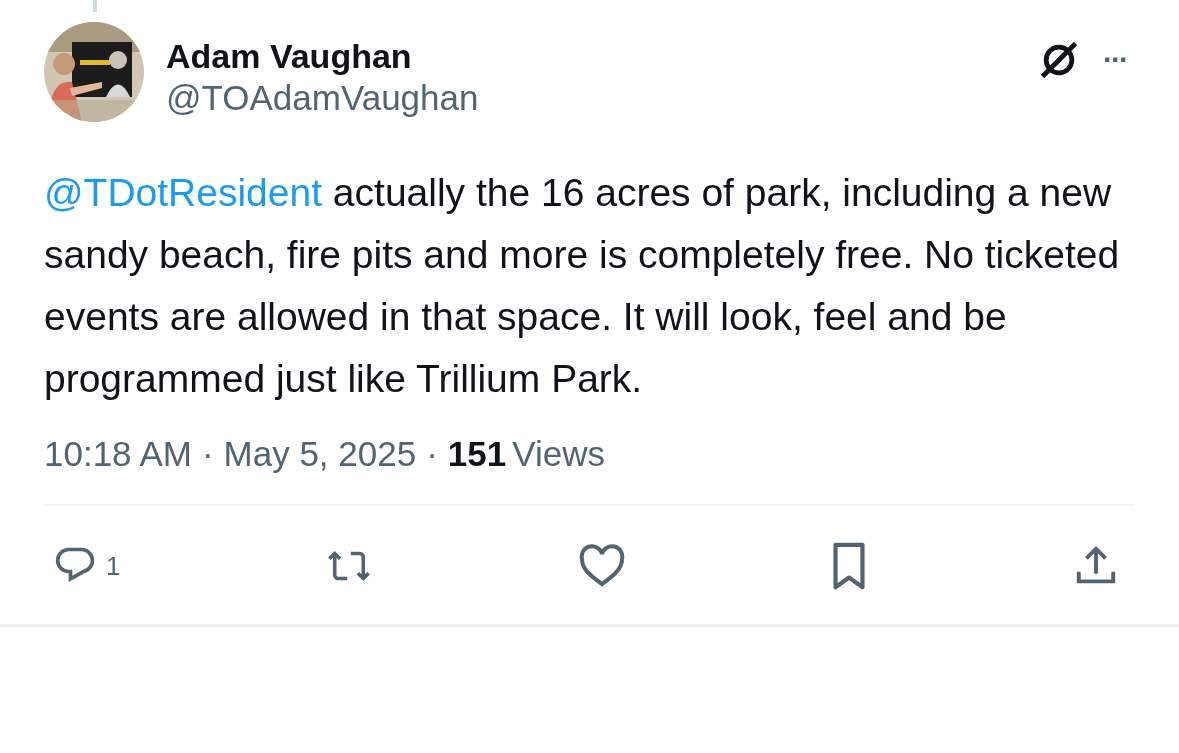  What do you see at coordinates (601, 566) in the screenshot?
I see `heart-icon` at bounding box center [601, 566].